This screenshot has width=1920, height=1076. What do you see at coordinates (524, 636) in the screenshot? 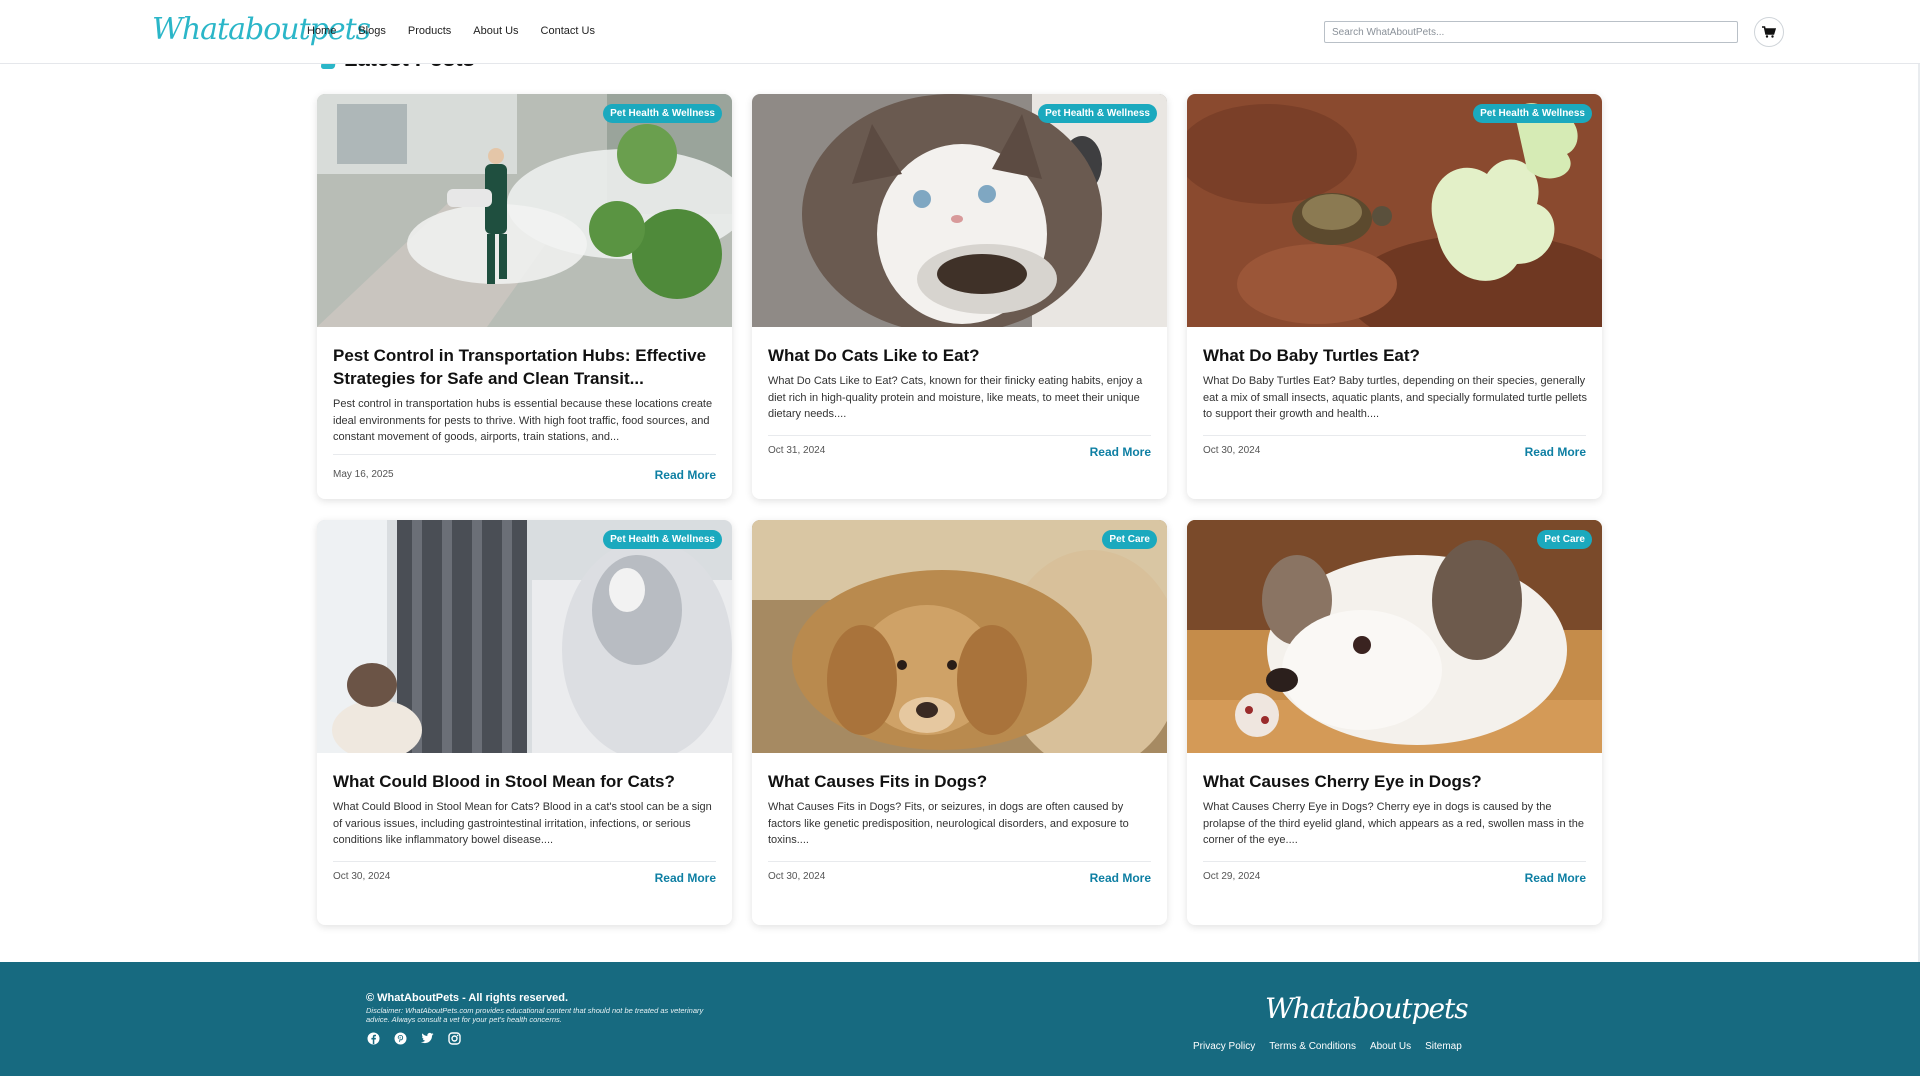
I see `post-image-cat-litter-box: Pet Health & Wellness` at bounding box center [524, 636].